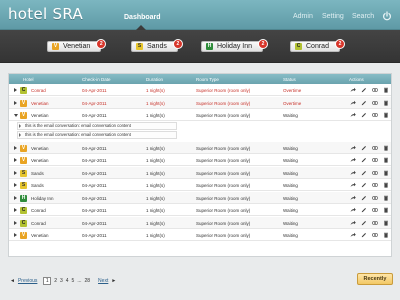 This screenshot has height=300, width=400. What do you see at coordinates (67, 281) in the screenshot?
I see `page-link: 4` at bounding box center [67, 281].